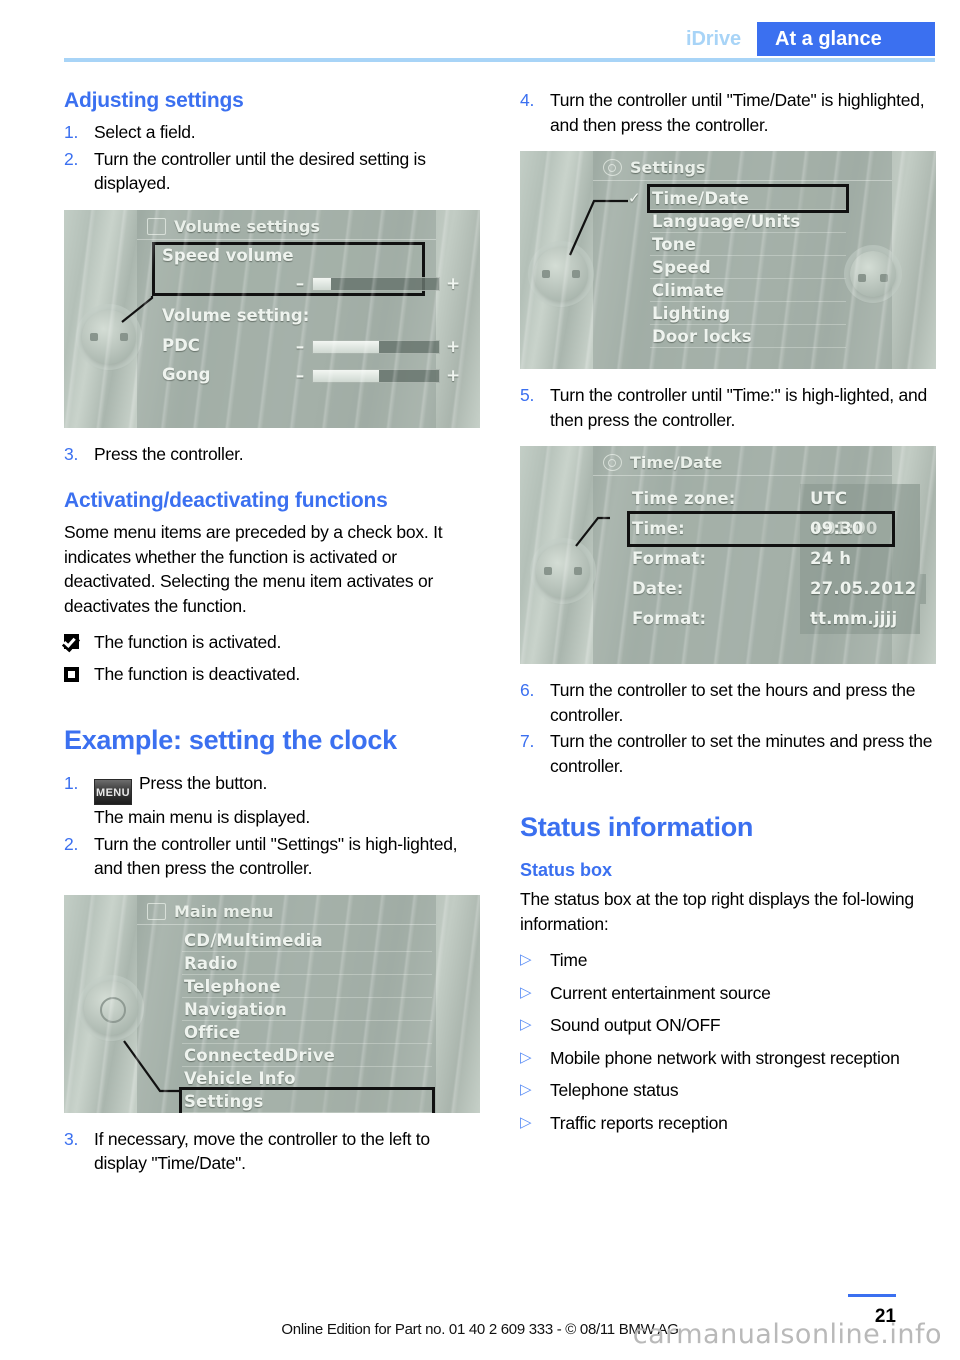 The width and height of the screenshot is (960, 1360). Describe the element at coordinates (527, 100) in the screenshot. I see `step-number: 4.` at that location.